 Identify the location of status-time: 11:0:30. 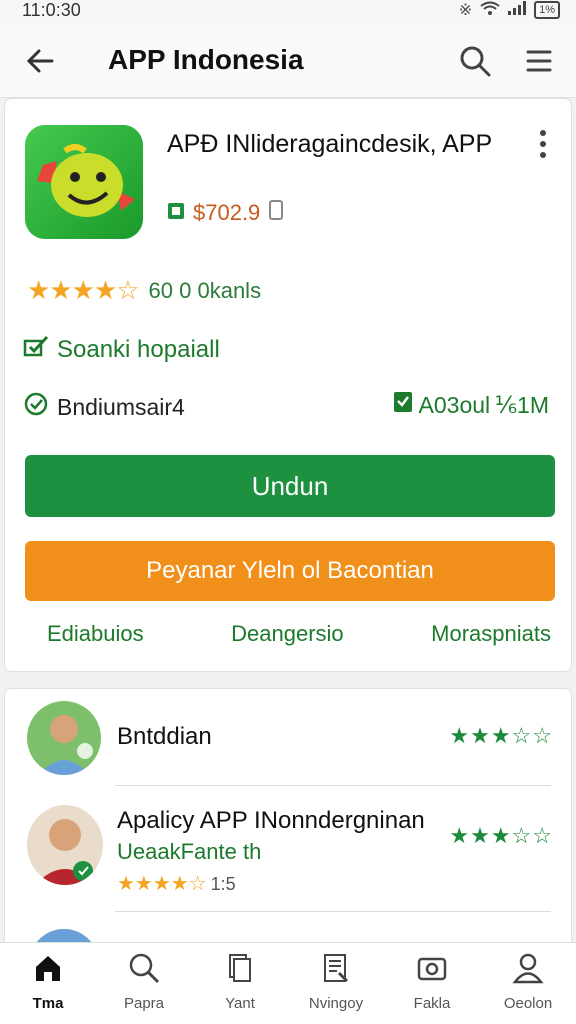
(51, 10).